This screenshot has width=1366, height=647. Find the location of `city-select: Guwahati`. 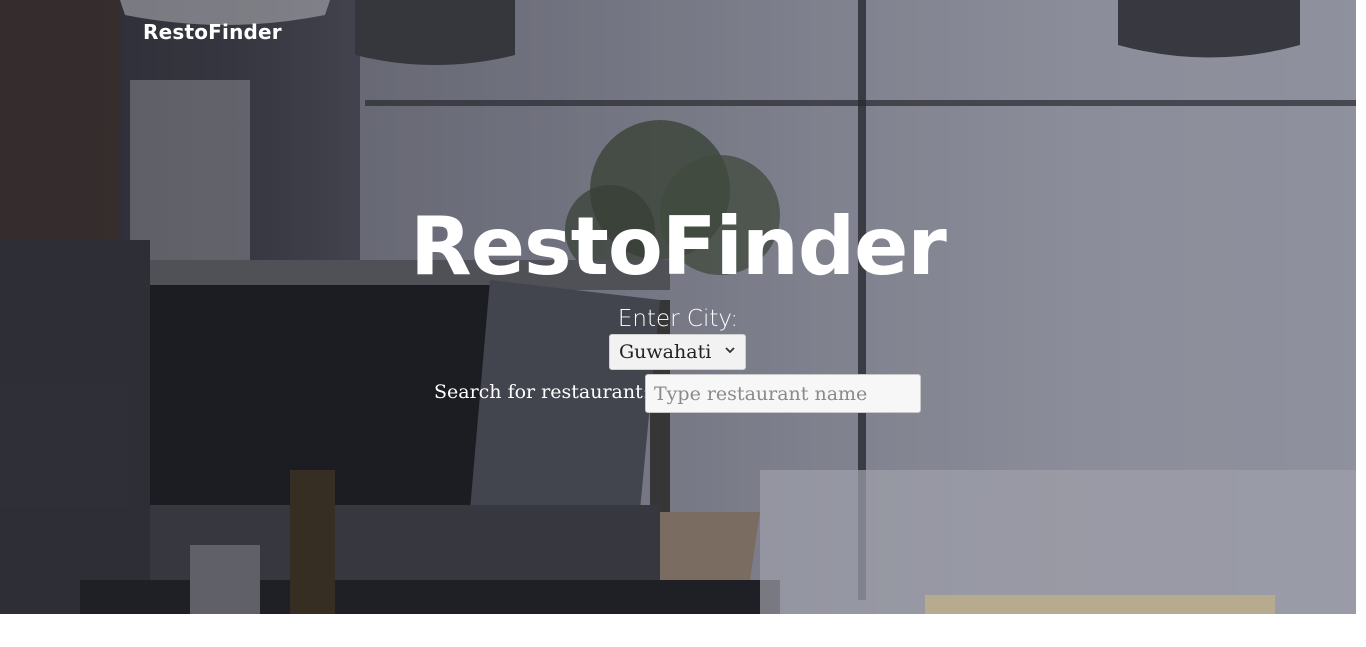

city-select: Guwahati is located at coordinates (677, 352).